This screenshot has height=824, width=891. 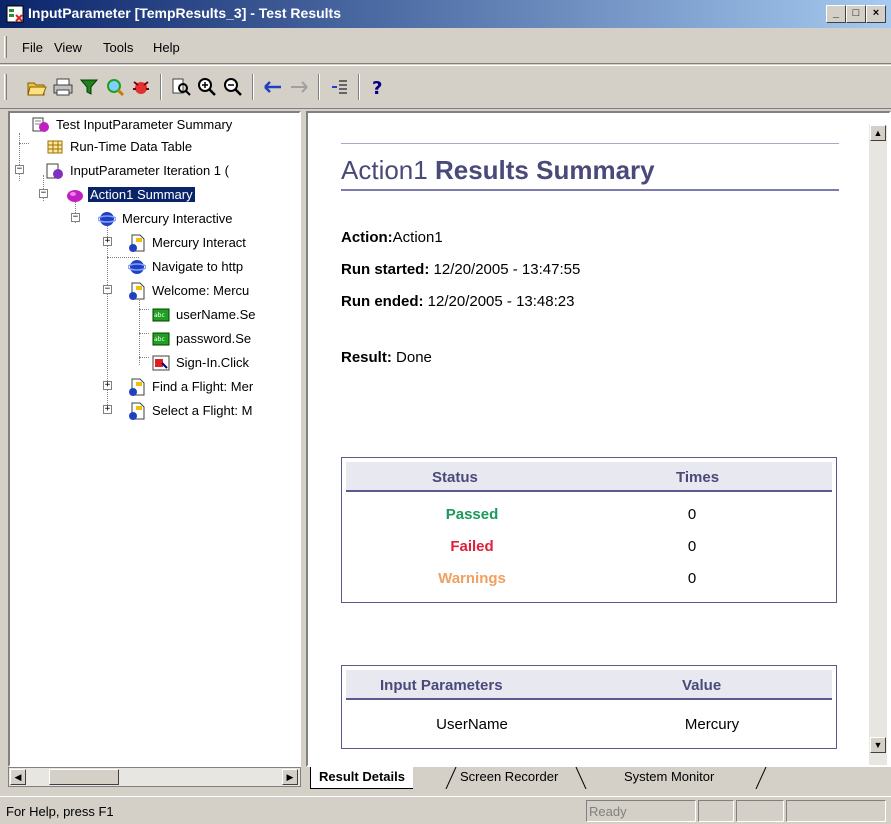 I want to click on tree-horizontal-scrollbar: ◀ ▶, so click(x=154, y=777).